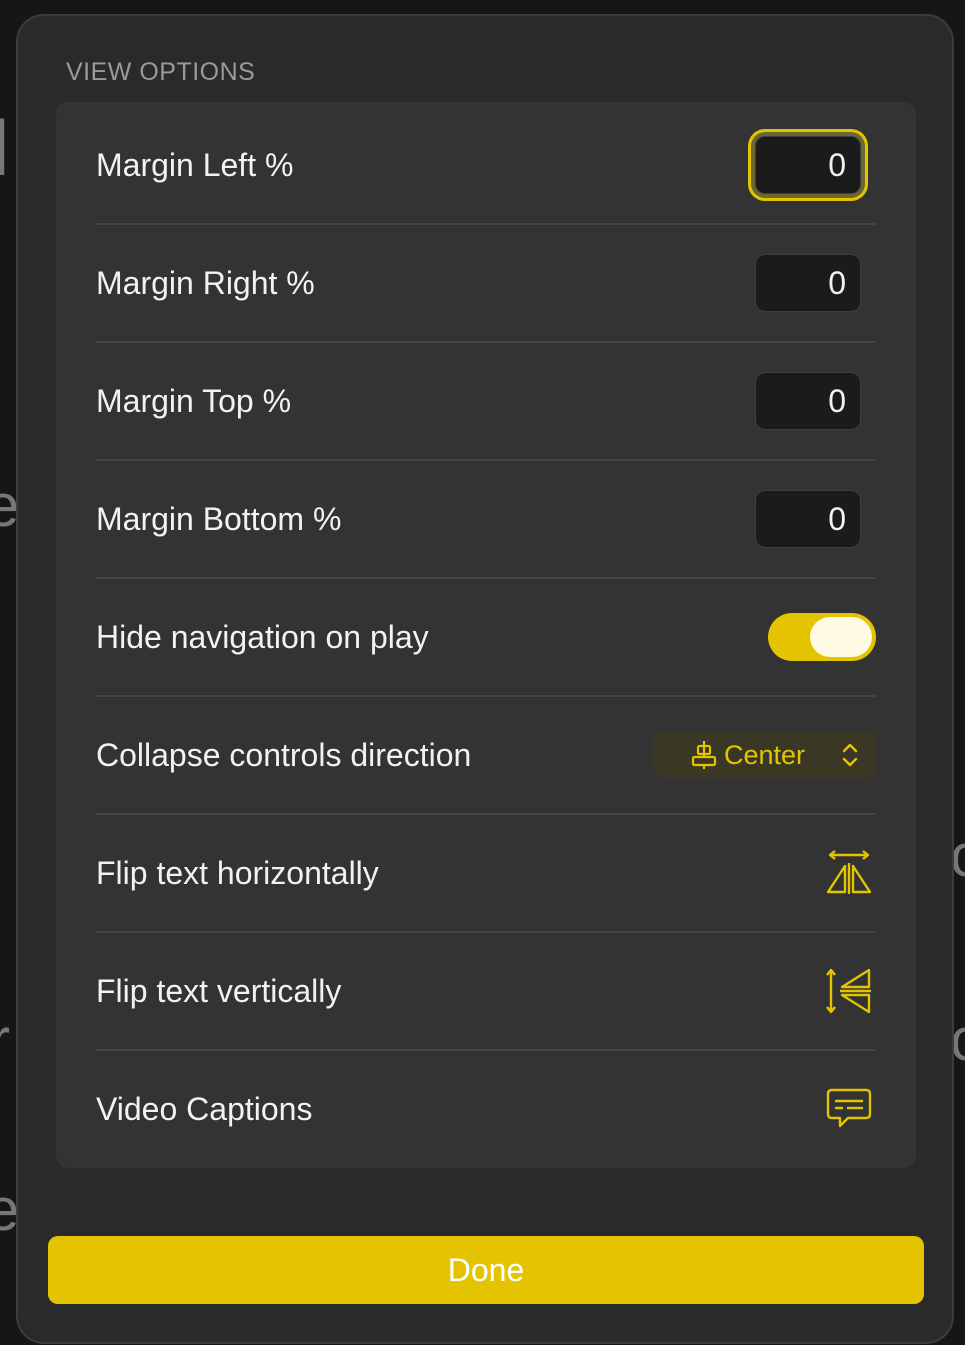  I want to click on flip-horizontal-icon, so click(849, 873).